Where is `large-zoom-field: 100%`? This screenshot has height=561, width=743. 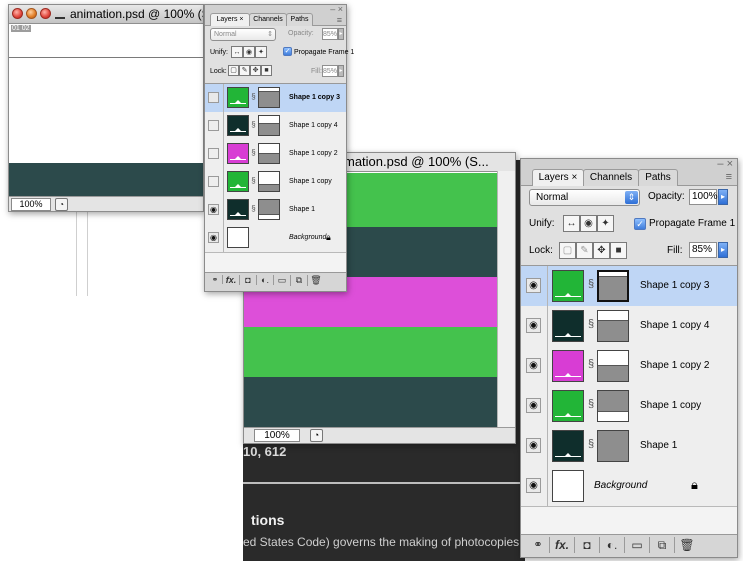 large-zoom-field: 100% is located at coordinates (277, 435).